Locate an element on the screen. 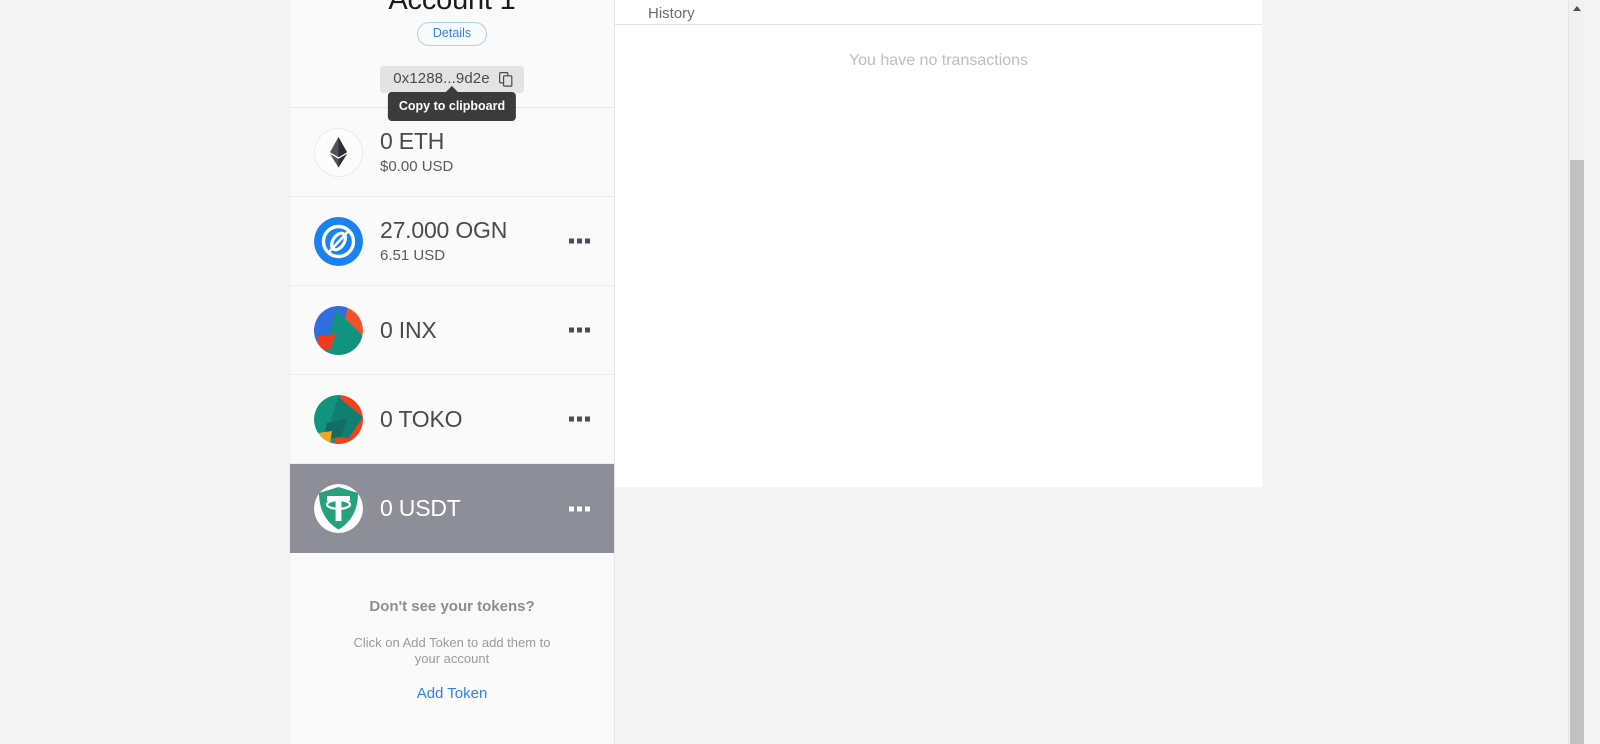 Image resolution: width=1600 pixels, height=744 pixels. tether-usdt-logo-icon is located at coordinates (338, 508).